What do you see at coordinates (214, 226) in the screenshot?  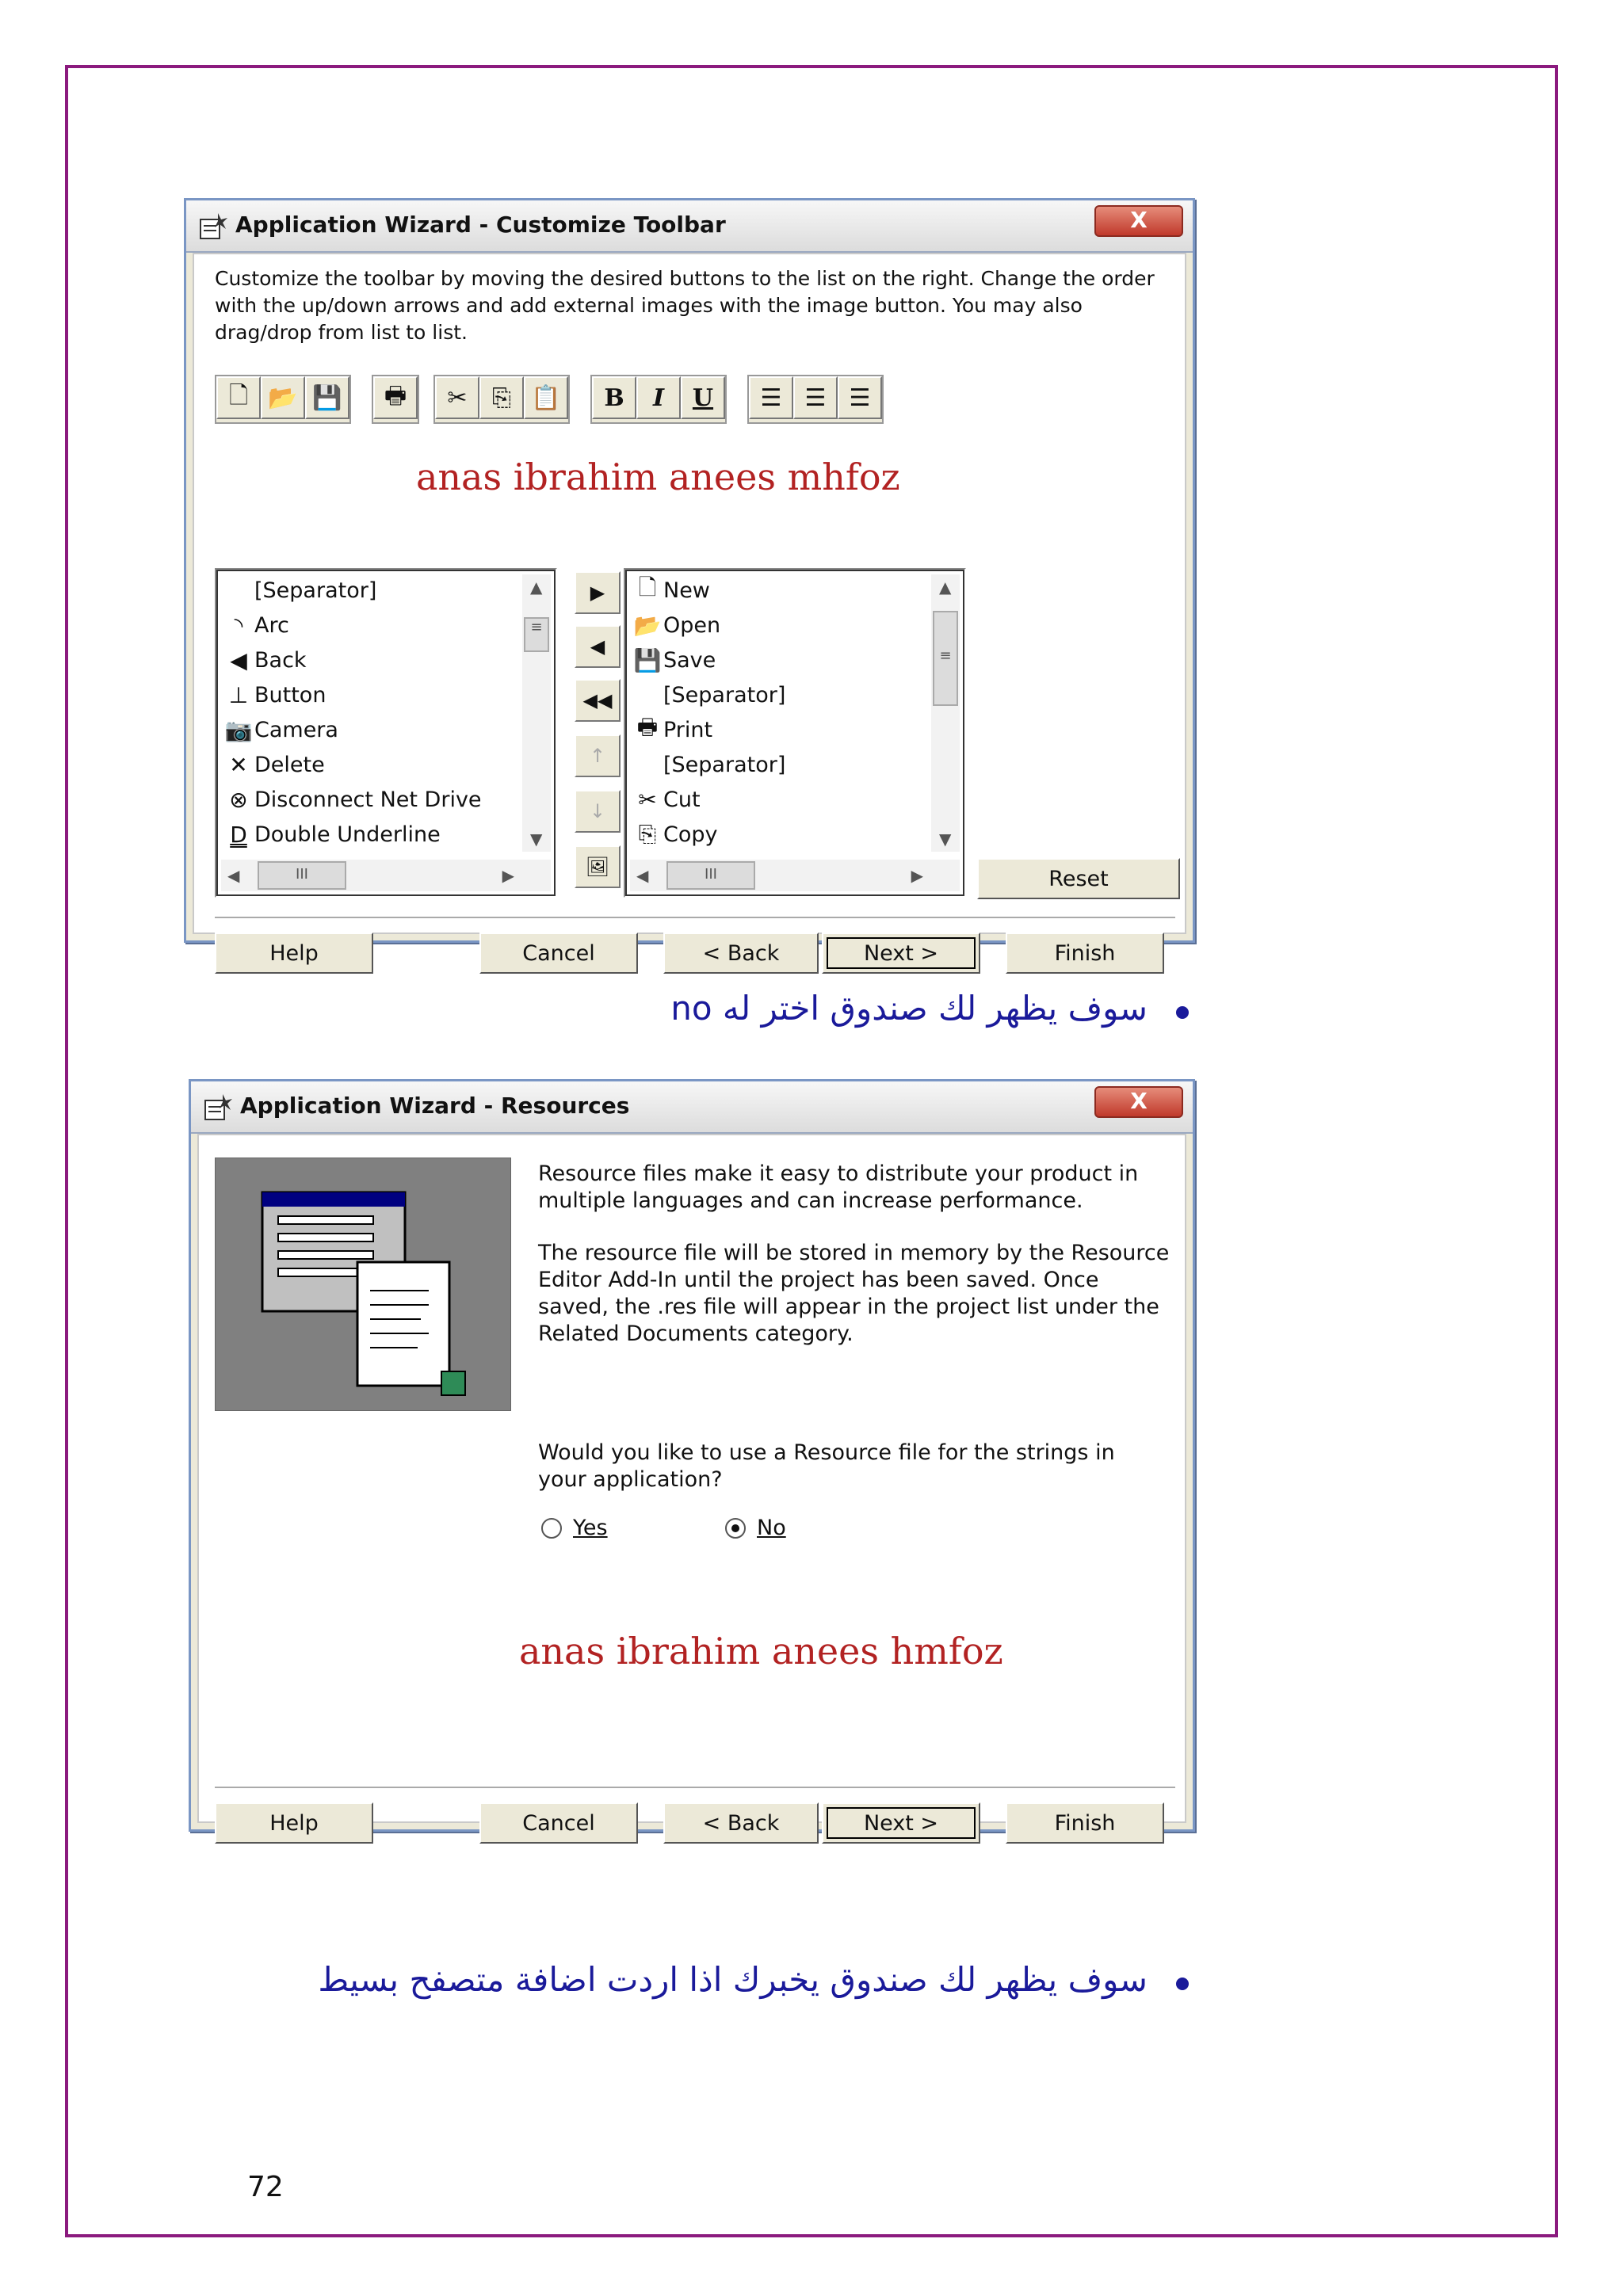 I see `wizard-icon` at bounding box center [214, 226].